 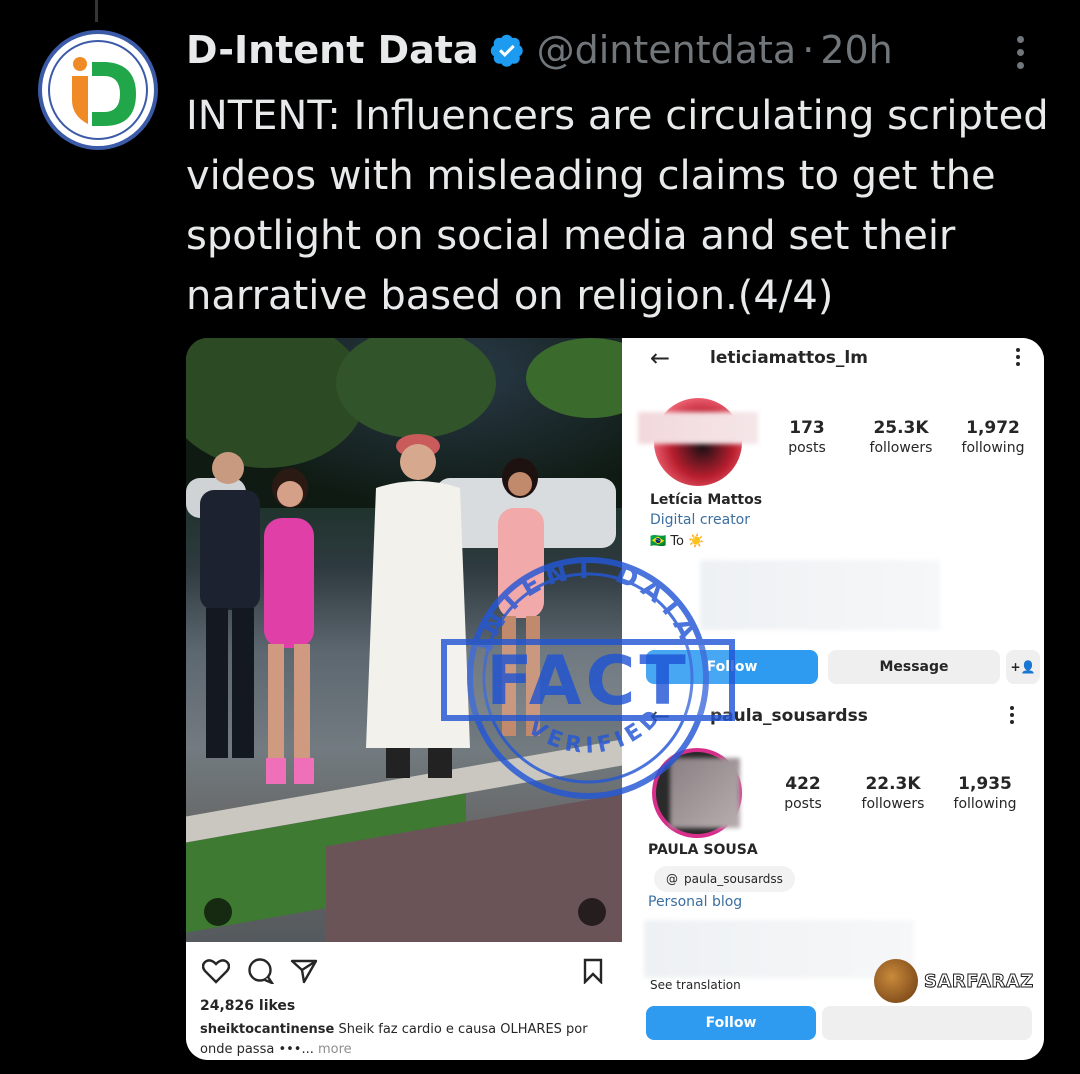 I want to click on profile2-blurred-avatar, so click(x=705, y=793).